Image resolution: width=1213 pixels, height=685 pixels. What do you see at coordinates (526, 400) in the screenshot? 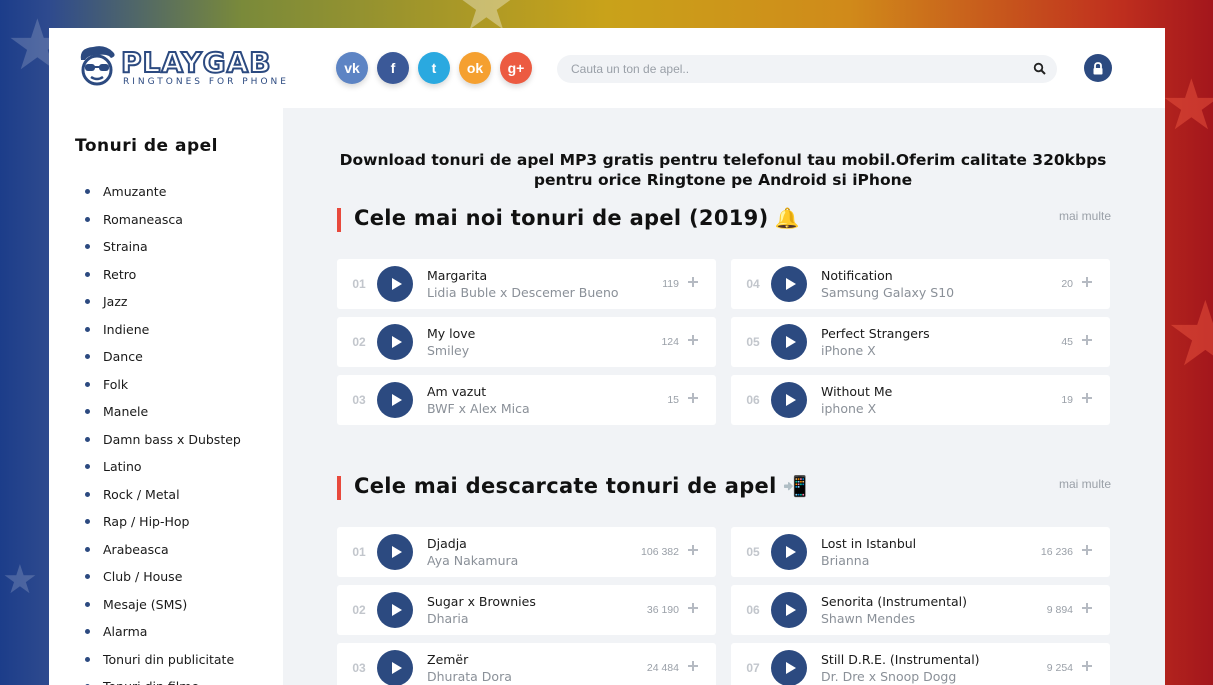
I see `ringtone-card: 03 Am vazut BWF x Alex Mica 15` at bounding box center [526, 400].